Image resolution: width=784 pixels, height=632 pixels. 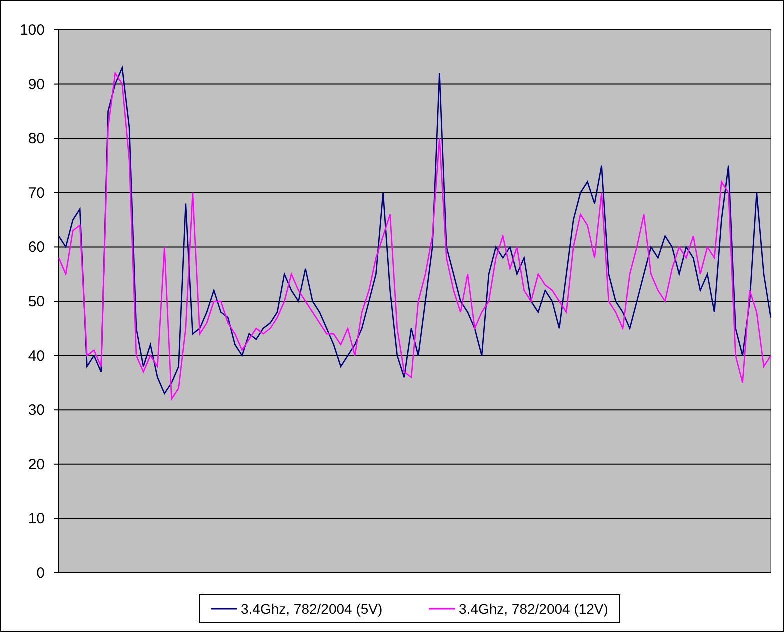 What do you see at coordinates (36, 247) in the screenshot?
I see `y-tick-label: 60` at bounding box center [36, 247].